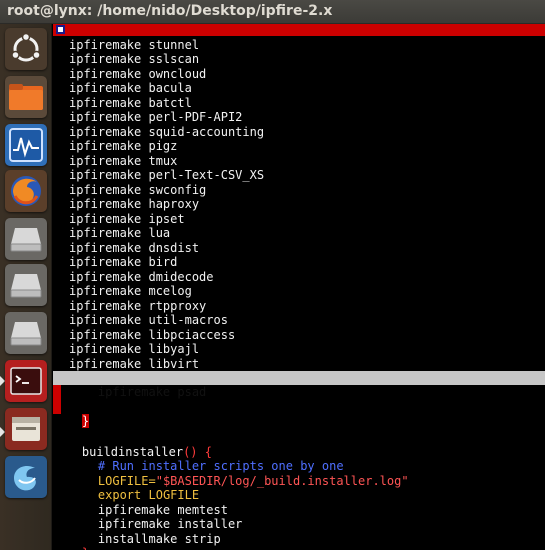 This screenshot has width=545, height=550. What do you see at coordinates (152, 392) in the screenshot?
I see `highlighted-line-text: ipfiremake psad` at bounding box center [152, 392].